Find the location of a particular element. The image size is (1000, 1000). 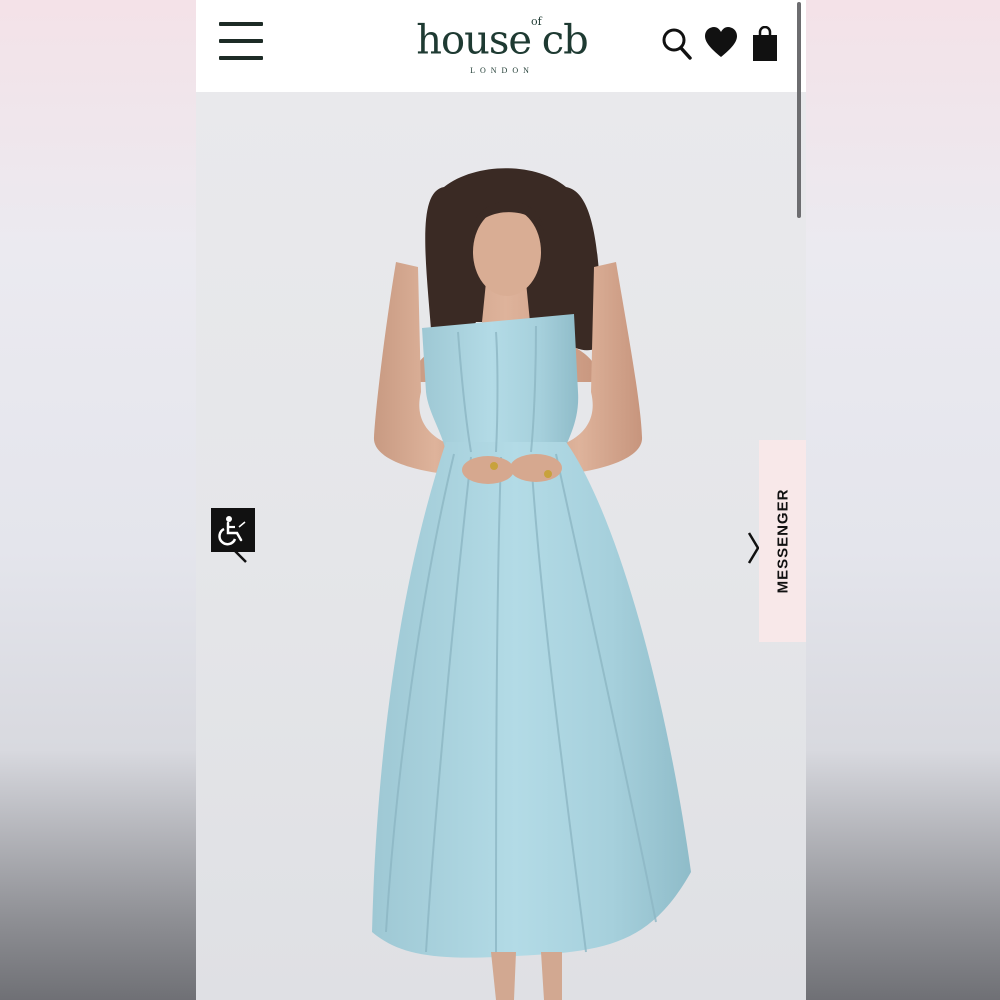

messenger-label: MESSENGER is located at coordinates (782, 541).